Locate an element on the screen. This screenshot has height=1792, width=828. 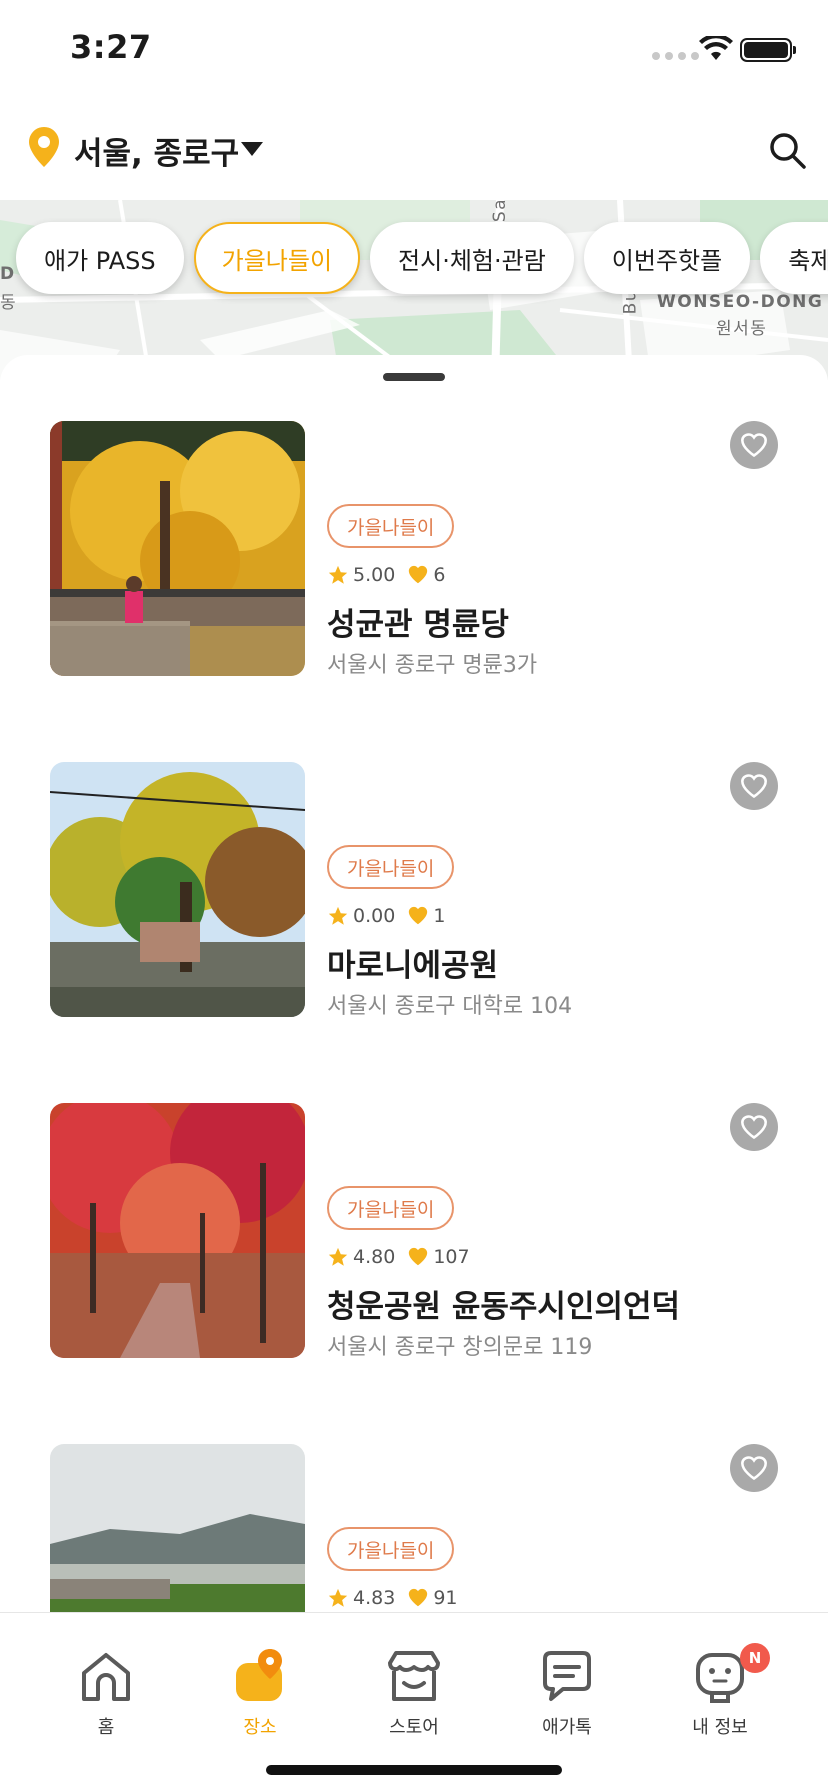
tab-place: 장소 is located at coordinates (260, 1675).